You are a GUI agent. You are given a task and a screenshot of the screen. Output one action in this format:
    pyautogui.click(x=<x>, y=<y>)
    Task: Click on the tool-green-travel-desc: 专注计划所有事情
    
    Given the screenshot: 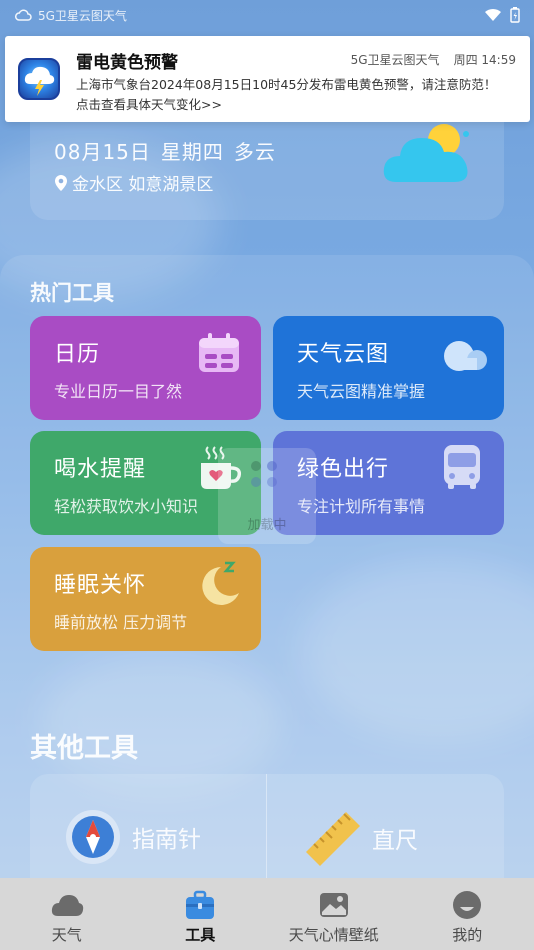 What is the action you would take?
    pyautogui.click(x=361, y=506)
    